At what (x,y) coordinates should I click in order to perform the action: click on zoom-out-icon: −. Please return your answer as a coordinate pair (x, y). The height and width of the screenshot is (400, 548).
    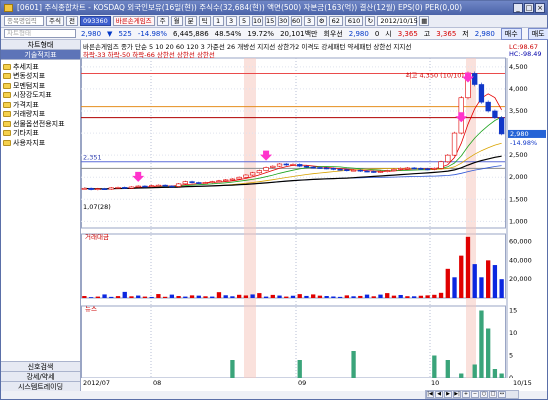
    Looking at the image, I should click on (475, 394).